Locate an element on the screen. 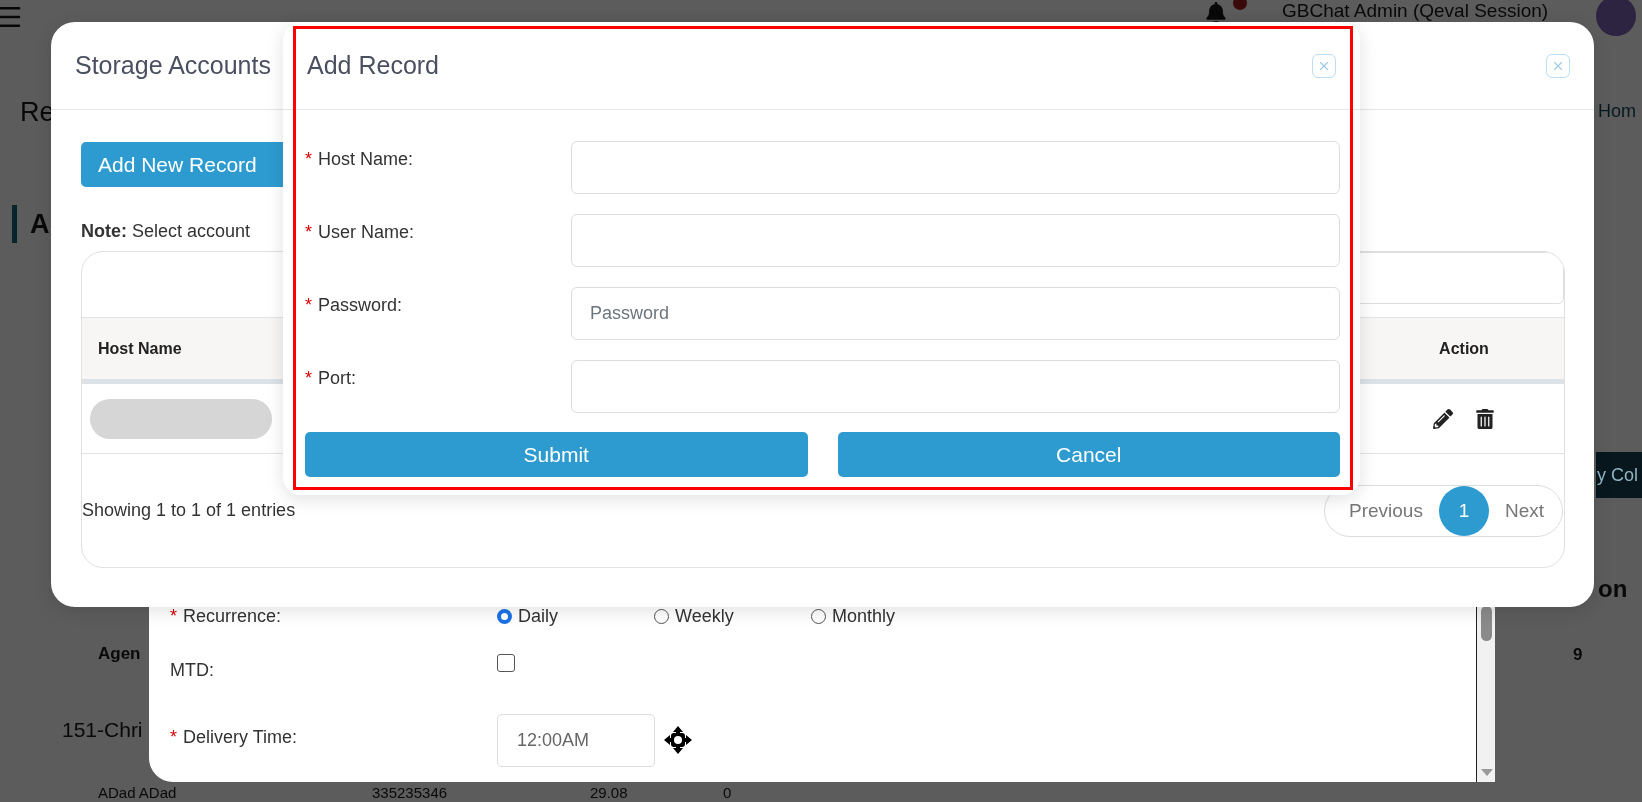 This screenshot has width=1642, height=802. avatar is located at coordinates (1616, 18).